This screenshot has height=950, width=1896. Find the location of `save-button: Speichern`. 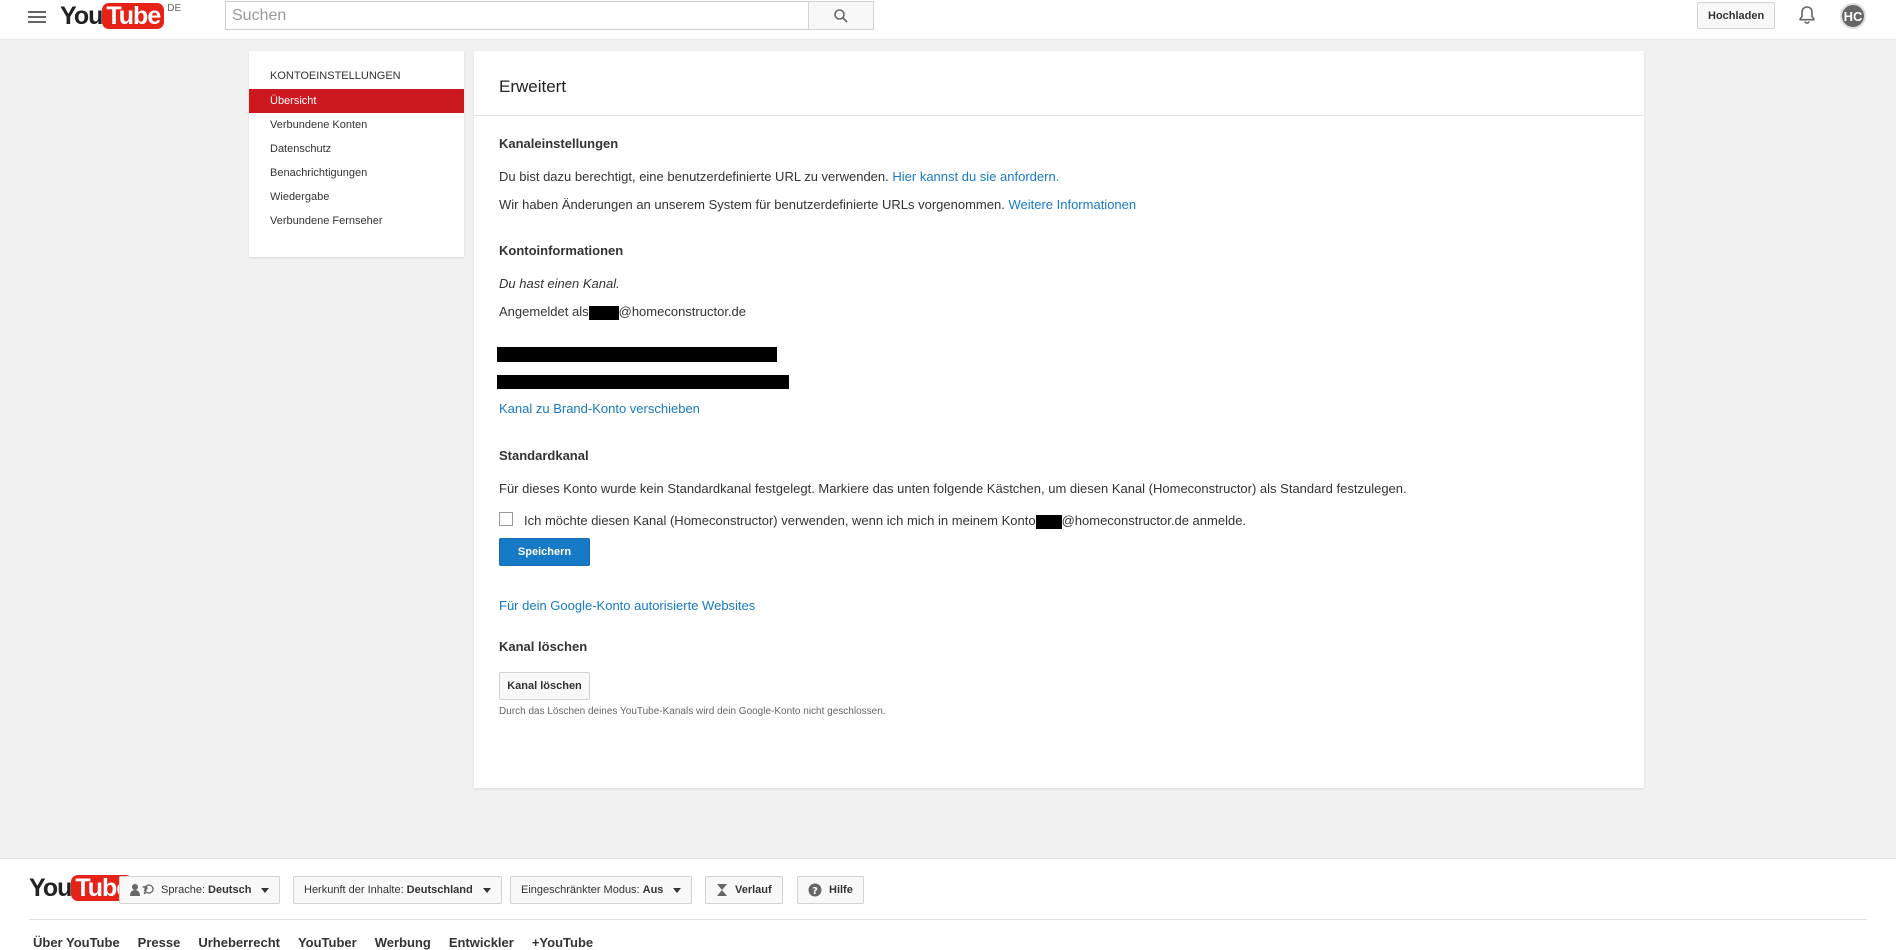

save-button: Speichern is located at coordinates (544, 552).